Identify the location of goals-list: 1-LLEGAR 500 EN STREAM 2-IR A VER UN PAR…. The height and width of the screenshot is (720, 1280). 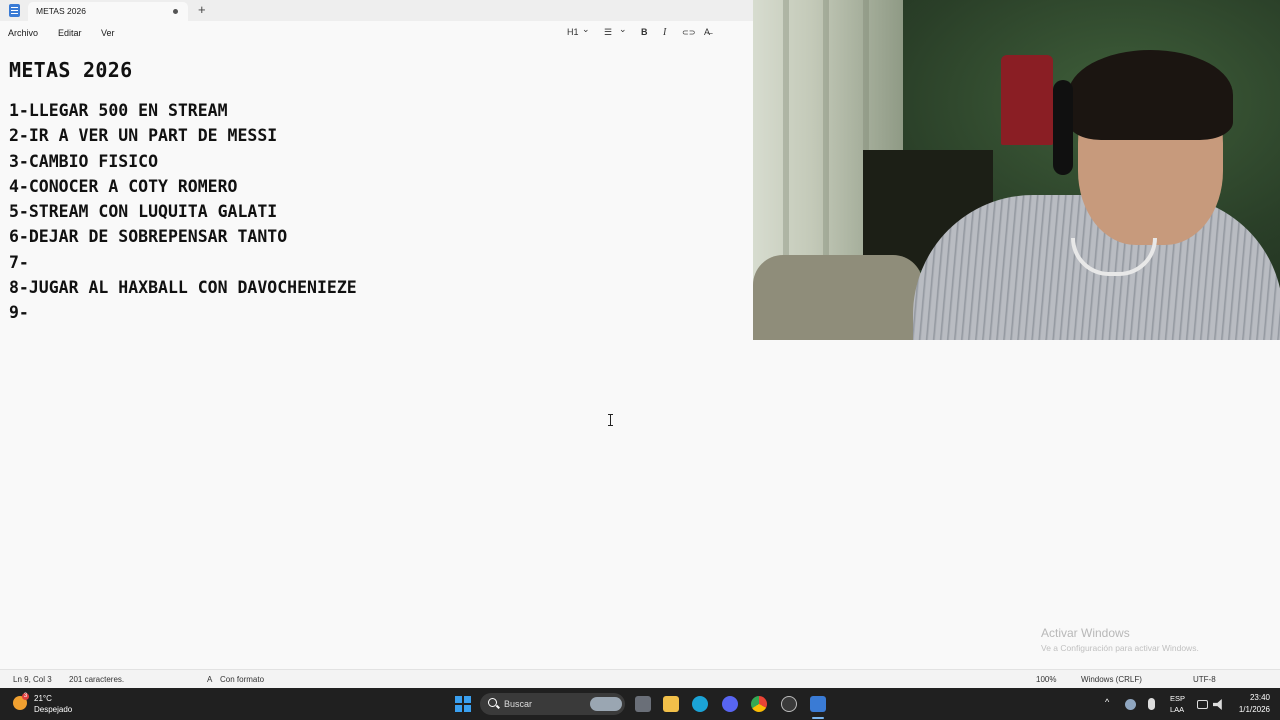
(183, 212).